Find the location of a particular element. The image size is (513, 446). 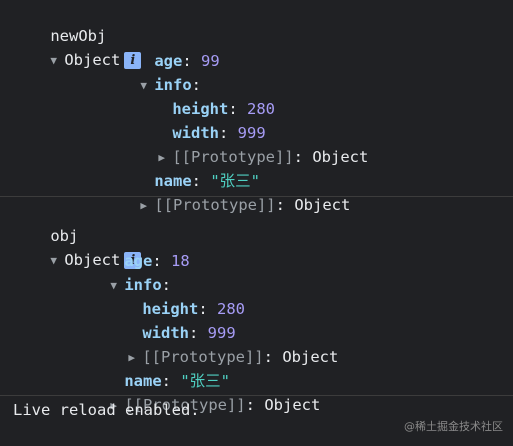

watermark: @稀土掘金技术社区 is located at coordinates (453, 426).